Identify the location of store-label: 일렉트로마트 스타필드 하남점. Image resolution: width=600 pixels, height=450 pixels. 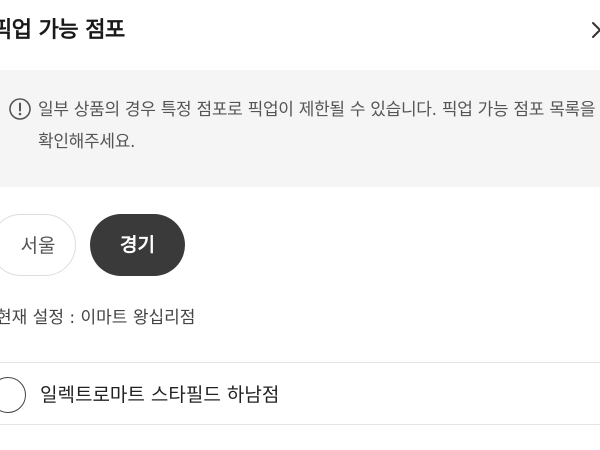
(160, 395).